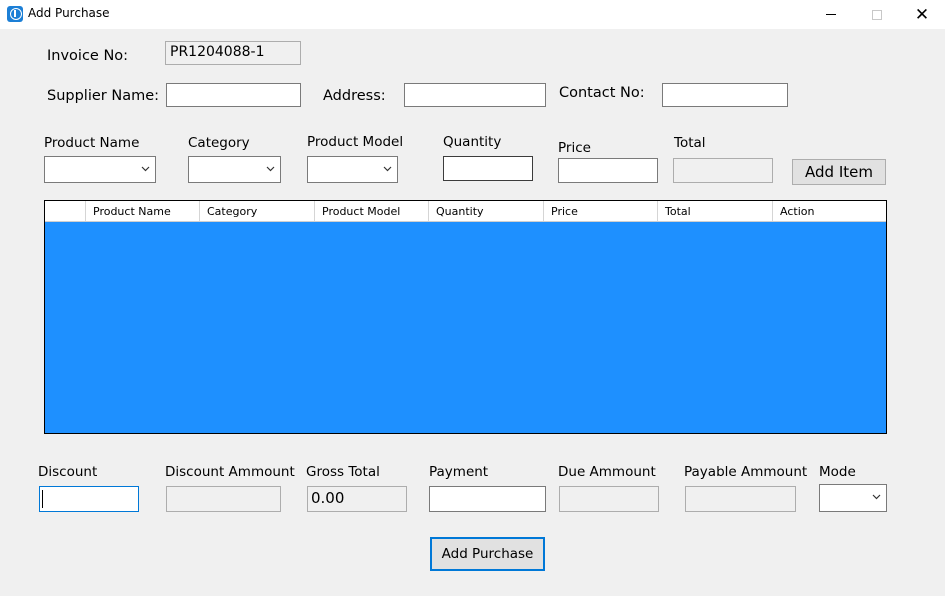 This screenshot has width=945, height=596. Describe the element at coordinates (357, 499) in the screenshot. I see `gross-total-field: 0.00` at that location.